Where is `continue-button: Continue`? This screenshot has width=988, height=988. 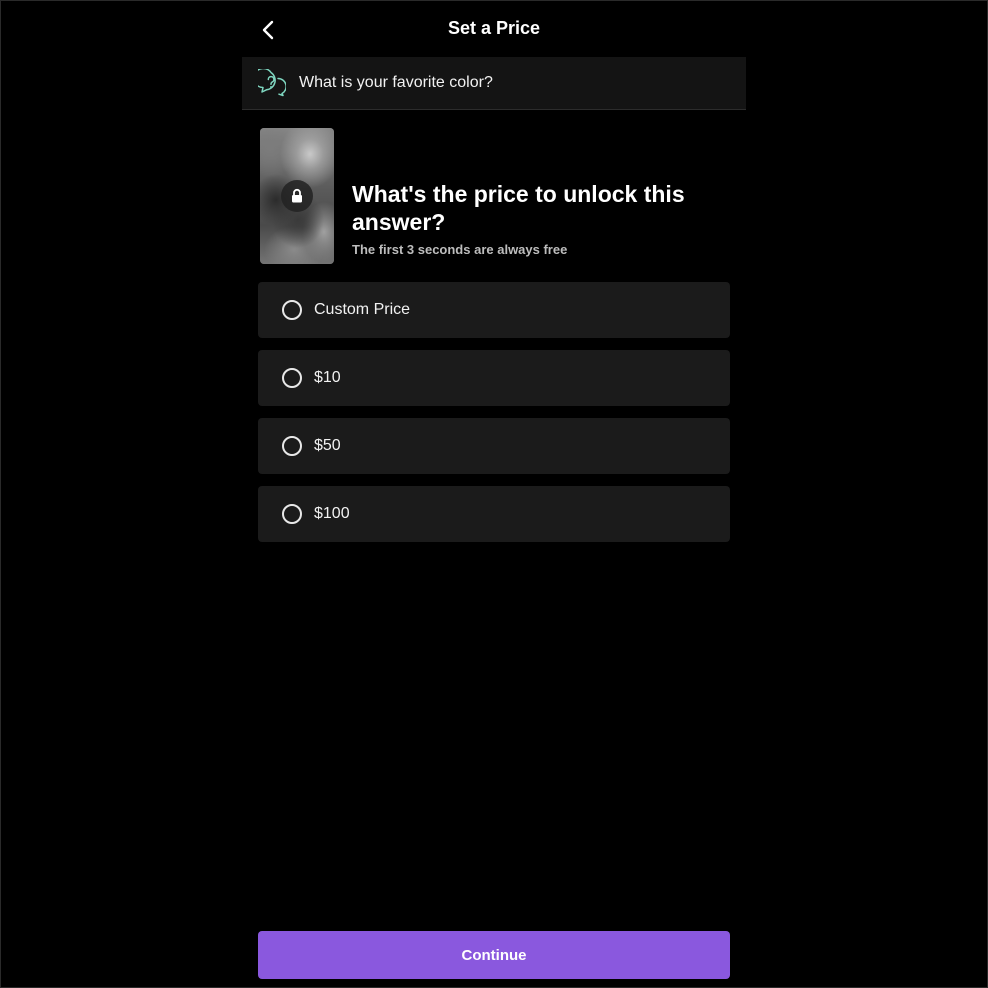 continue-button: Continue is located at coordinates (494, 955).